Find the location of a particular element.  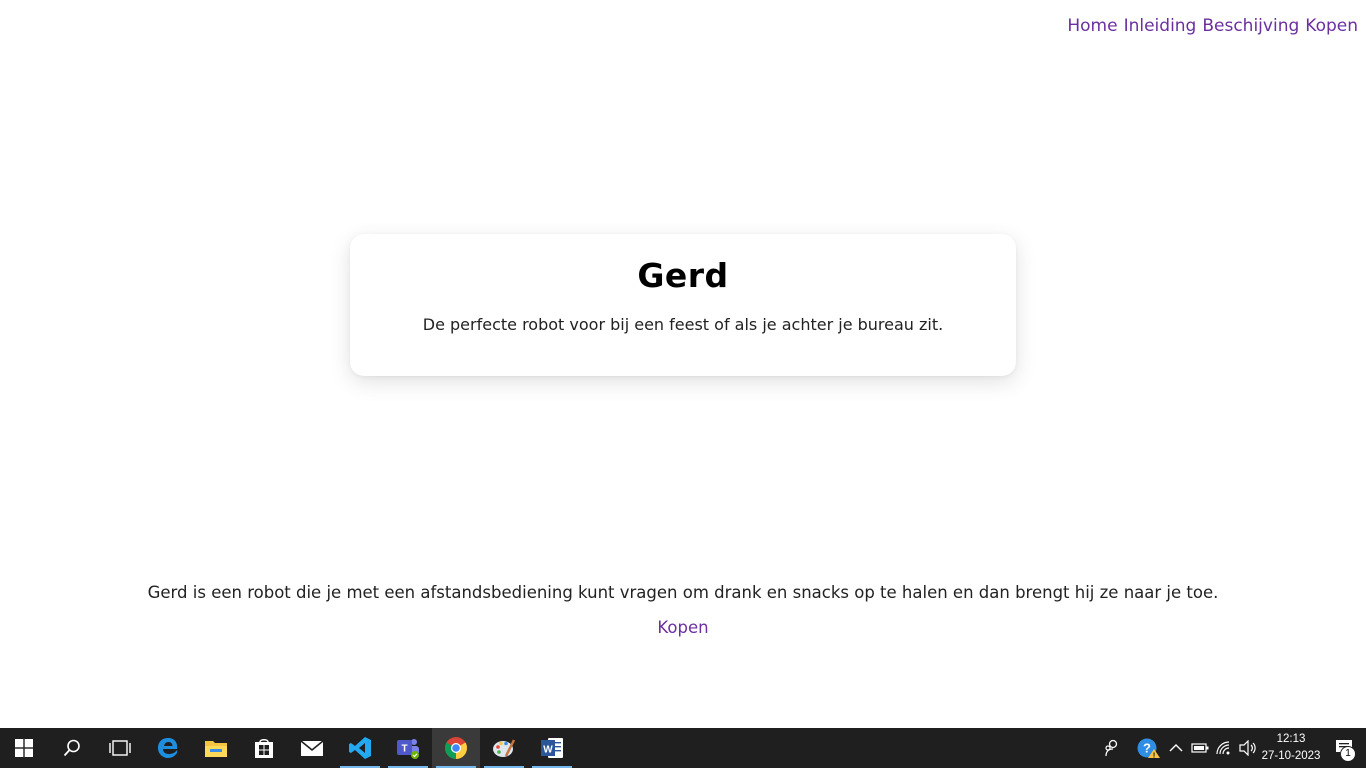

battery-button is located at coordinates (1200, 748).